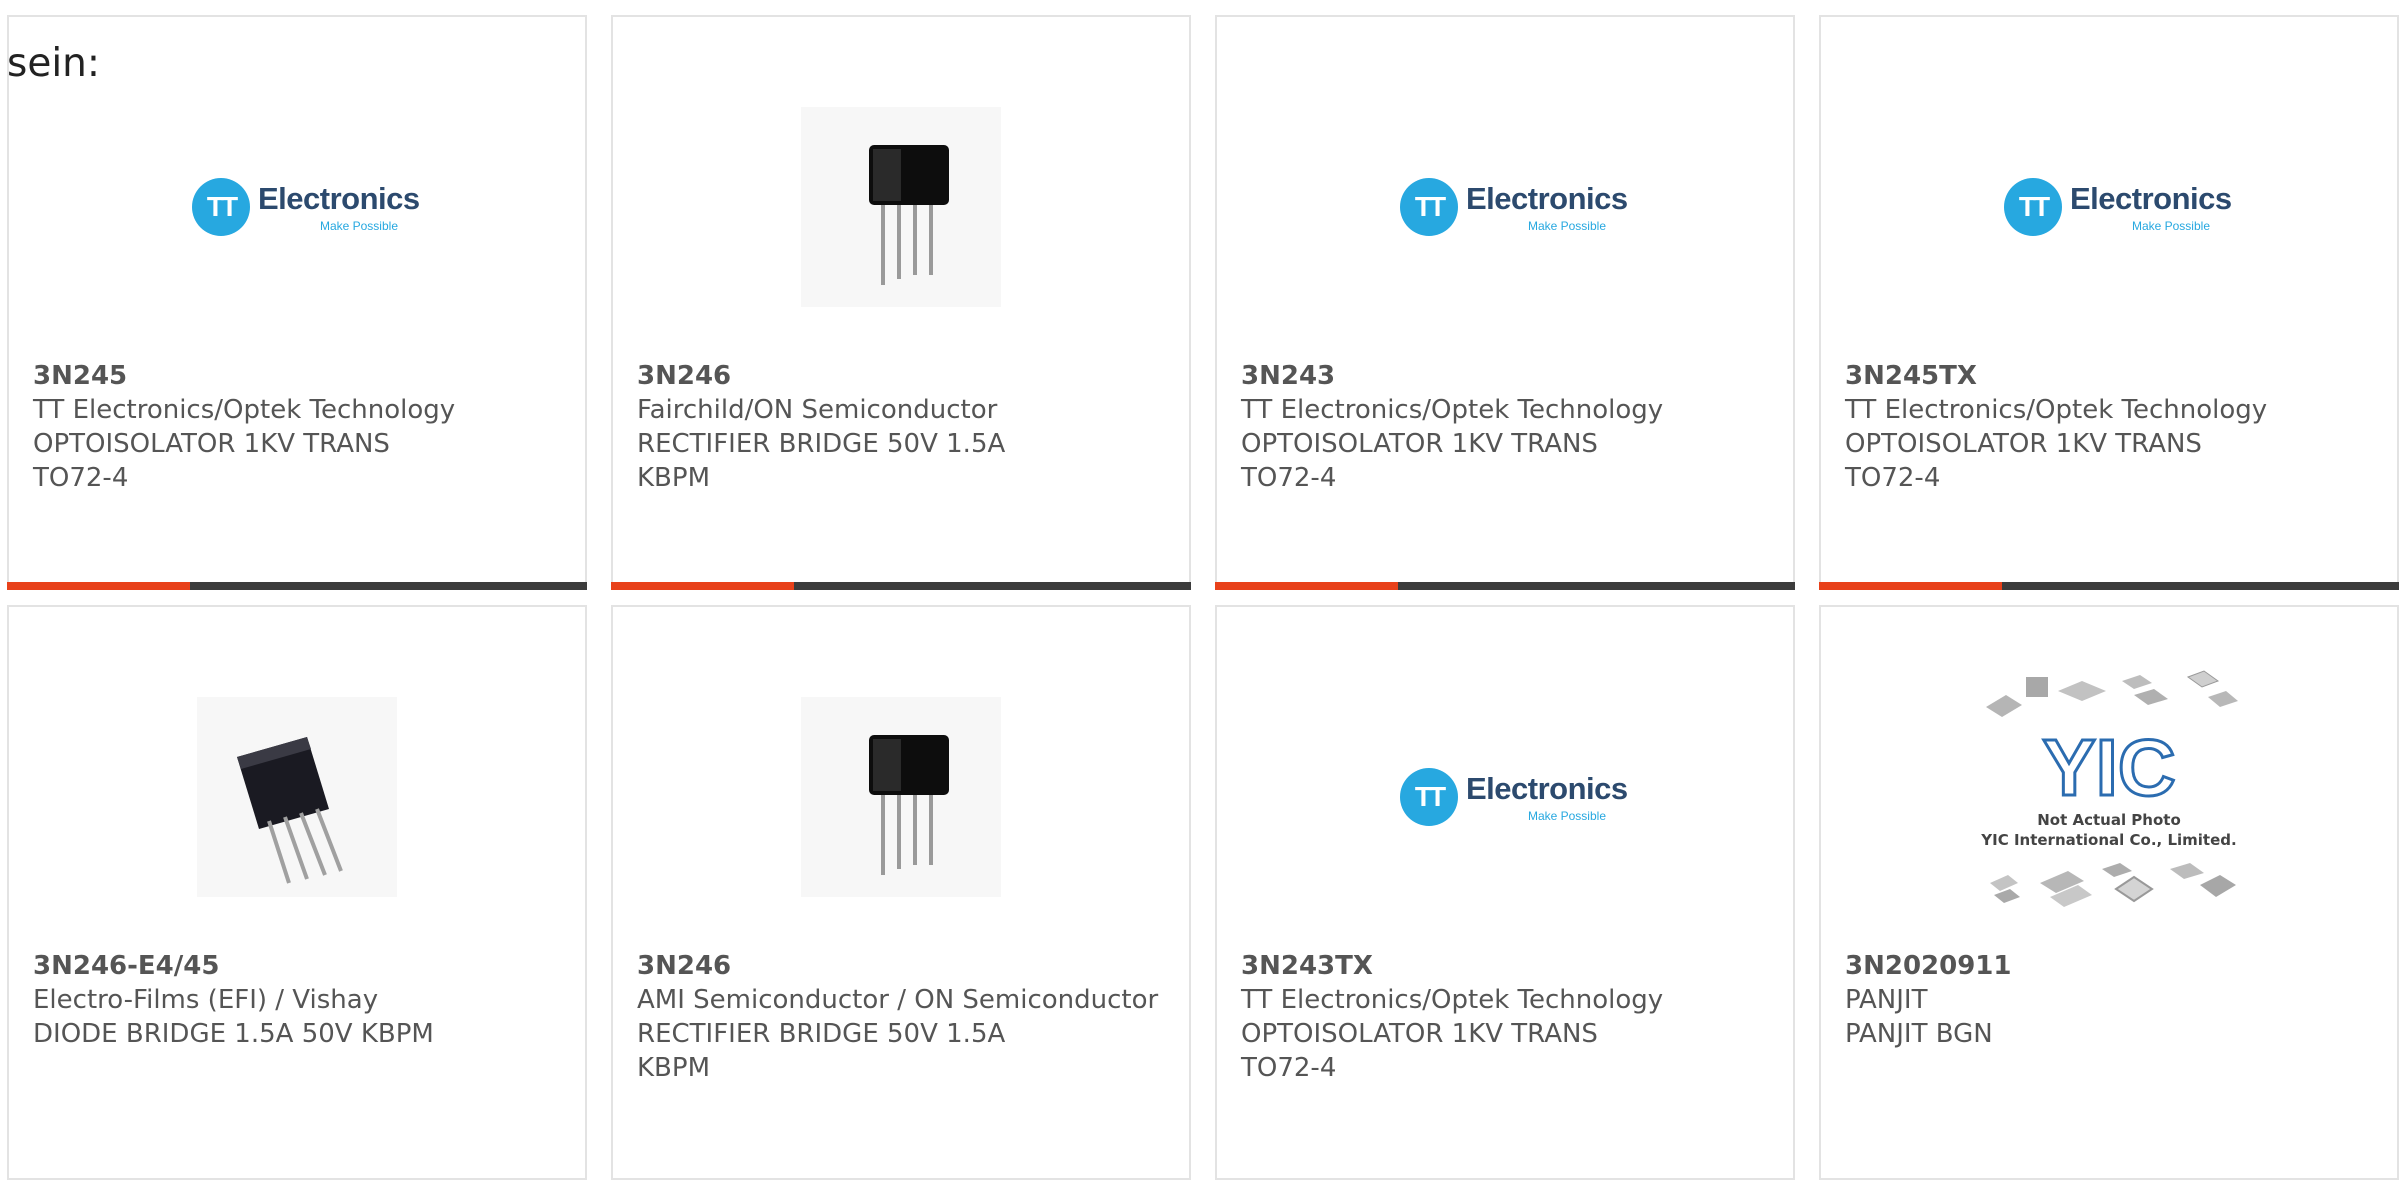 This screenshot has width=2400, height=1180. I want to click on part-number: 3N243, so click(1505, 376).